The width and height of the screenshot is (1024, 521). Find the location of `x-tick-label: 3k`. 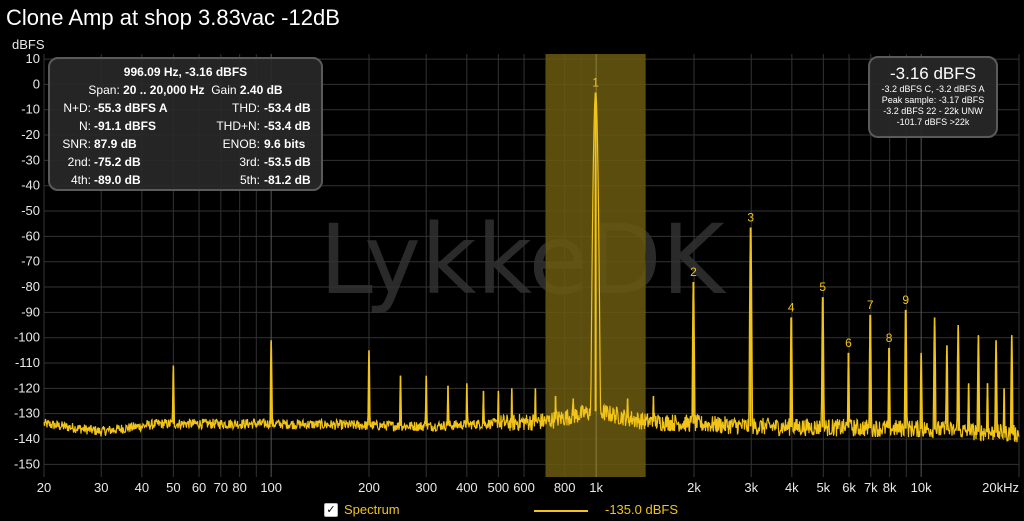

x-tick-label: 3k is located at coordinates (751, 487).